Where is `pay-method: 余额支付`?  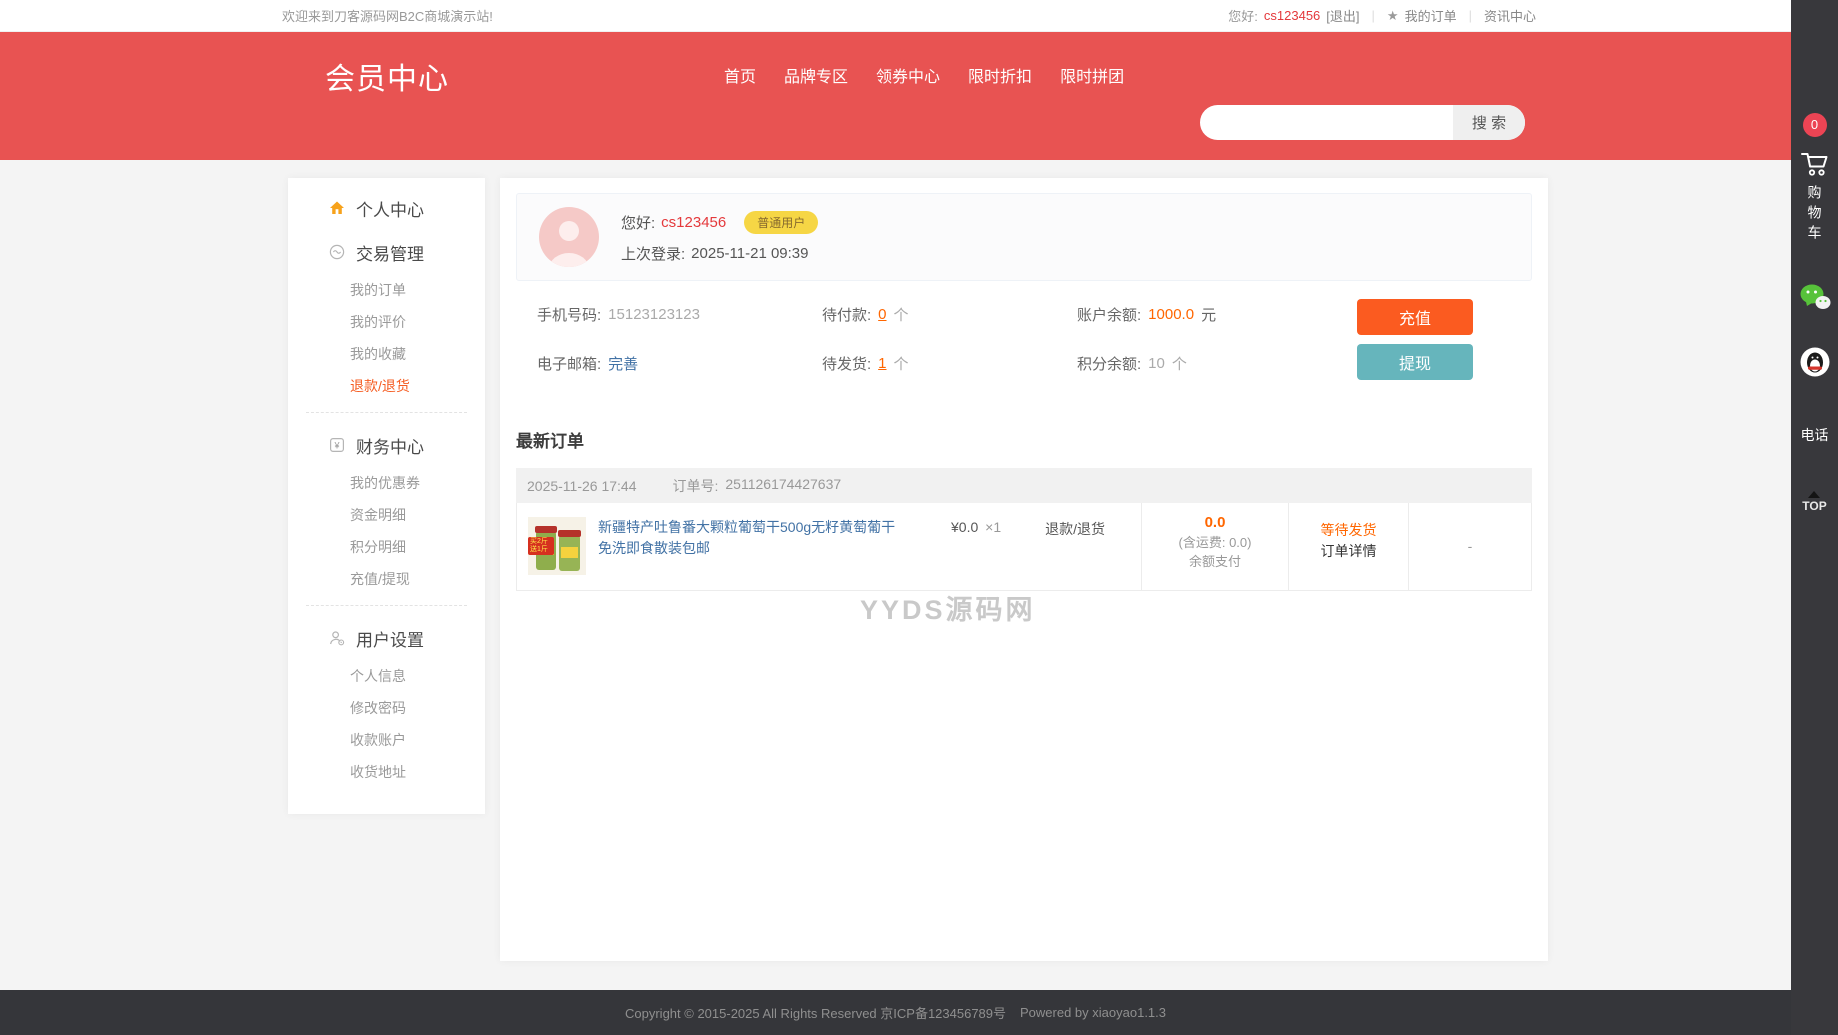
pay-method: 余额支付 is located at coordinates (1214, 561).